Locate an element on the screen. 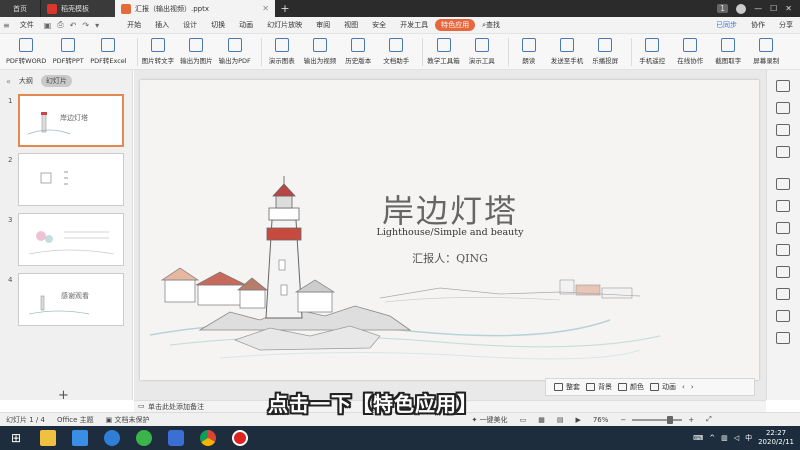  animation-button: 动画 is located at coordinates (663, 387).